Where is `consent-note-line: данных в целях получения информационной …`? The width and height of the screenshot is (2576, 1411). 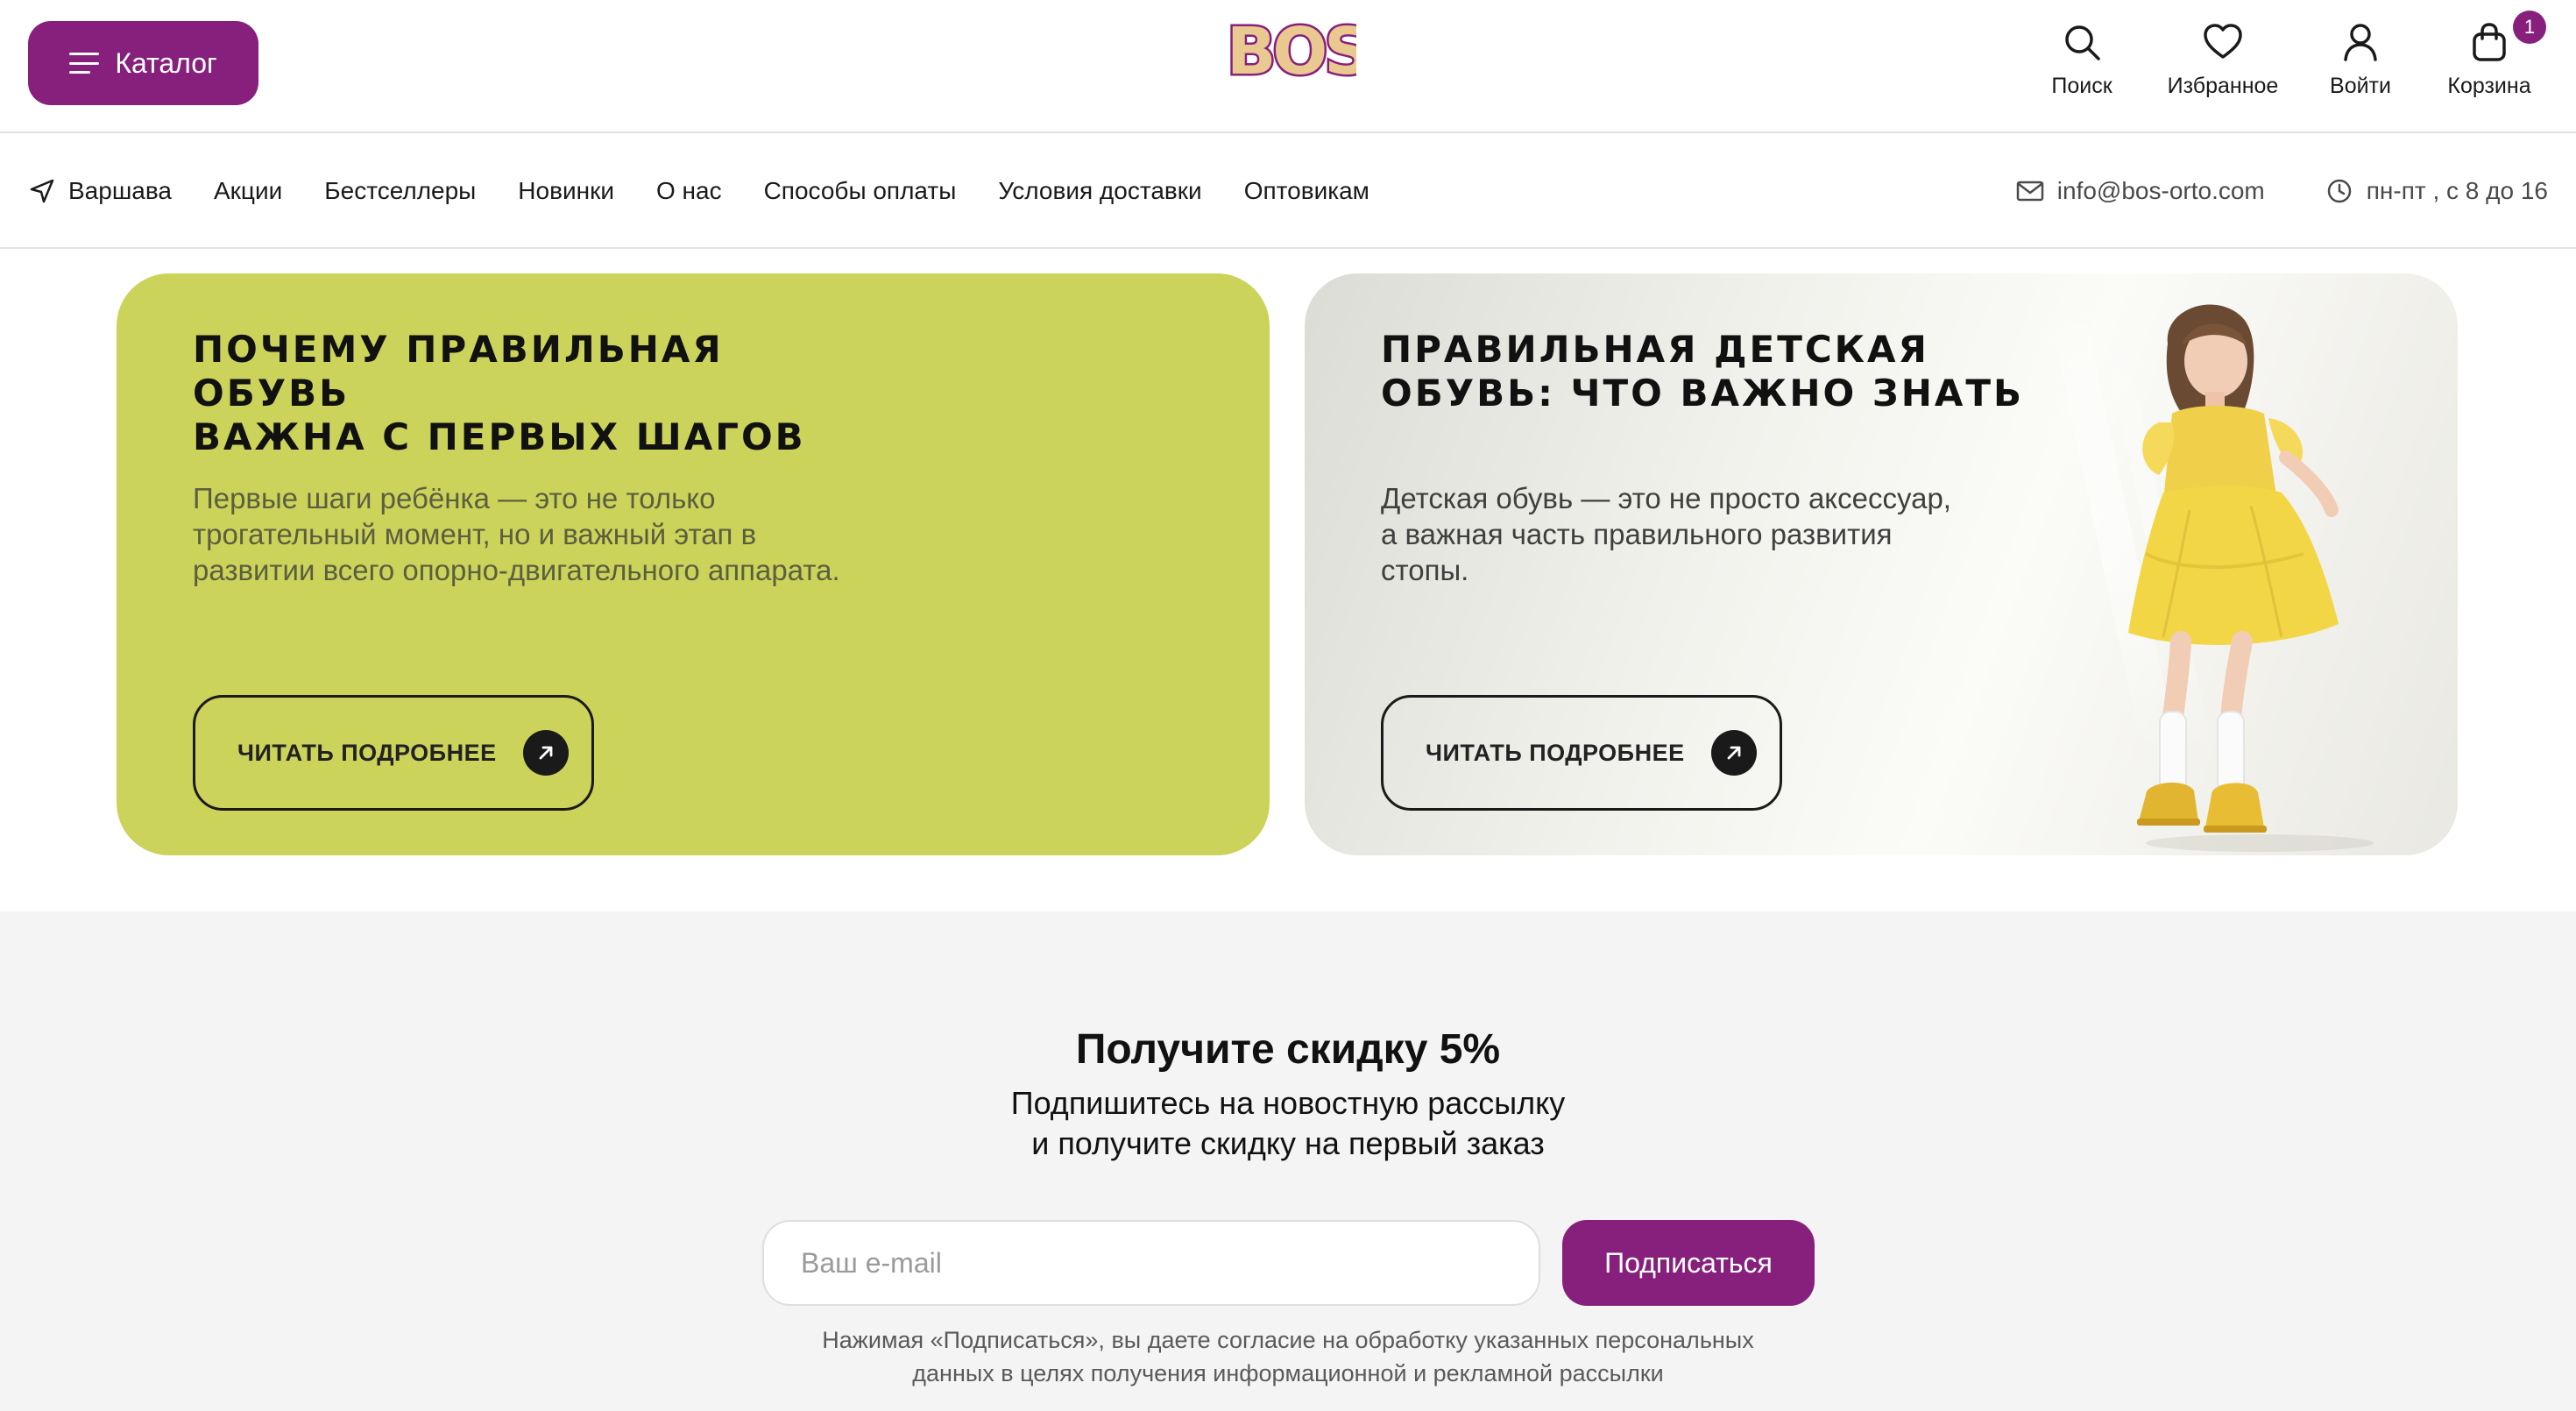
consent-note-line: данных в целях получения информационной … is located at coordinates (1288, 1373).